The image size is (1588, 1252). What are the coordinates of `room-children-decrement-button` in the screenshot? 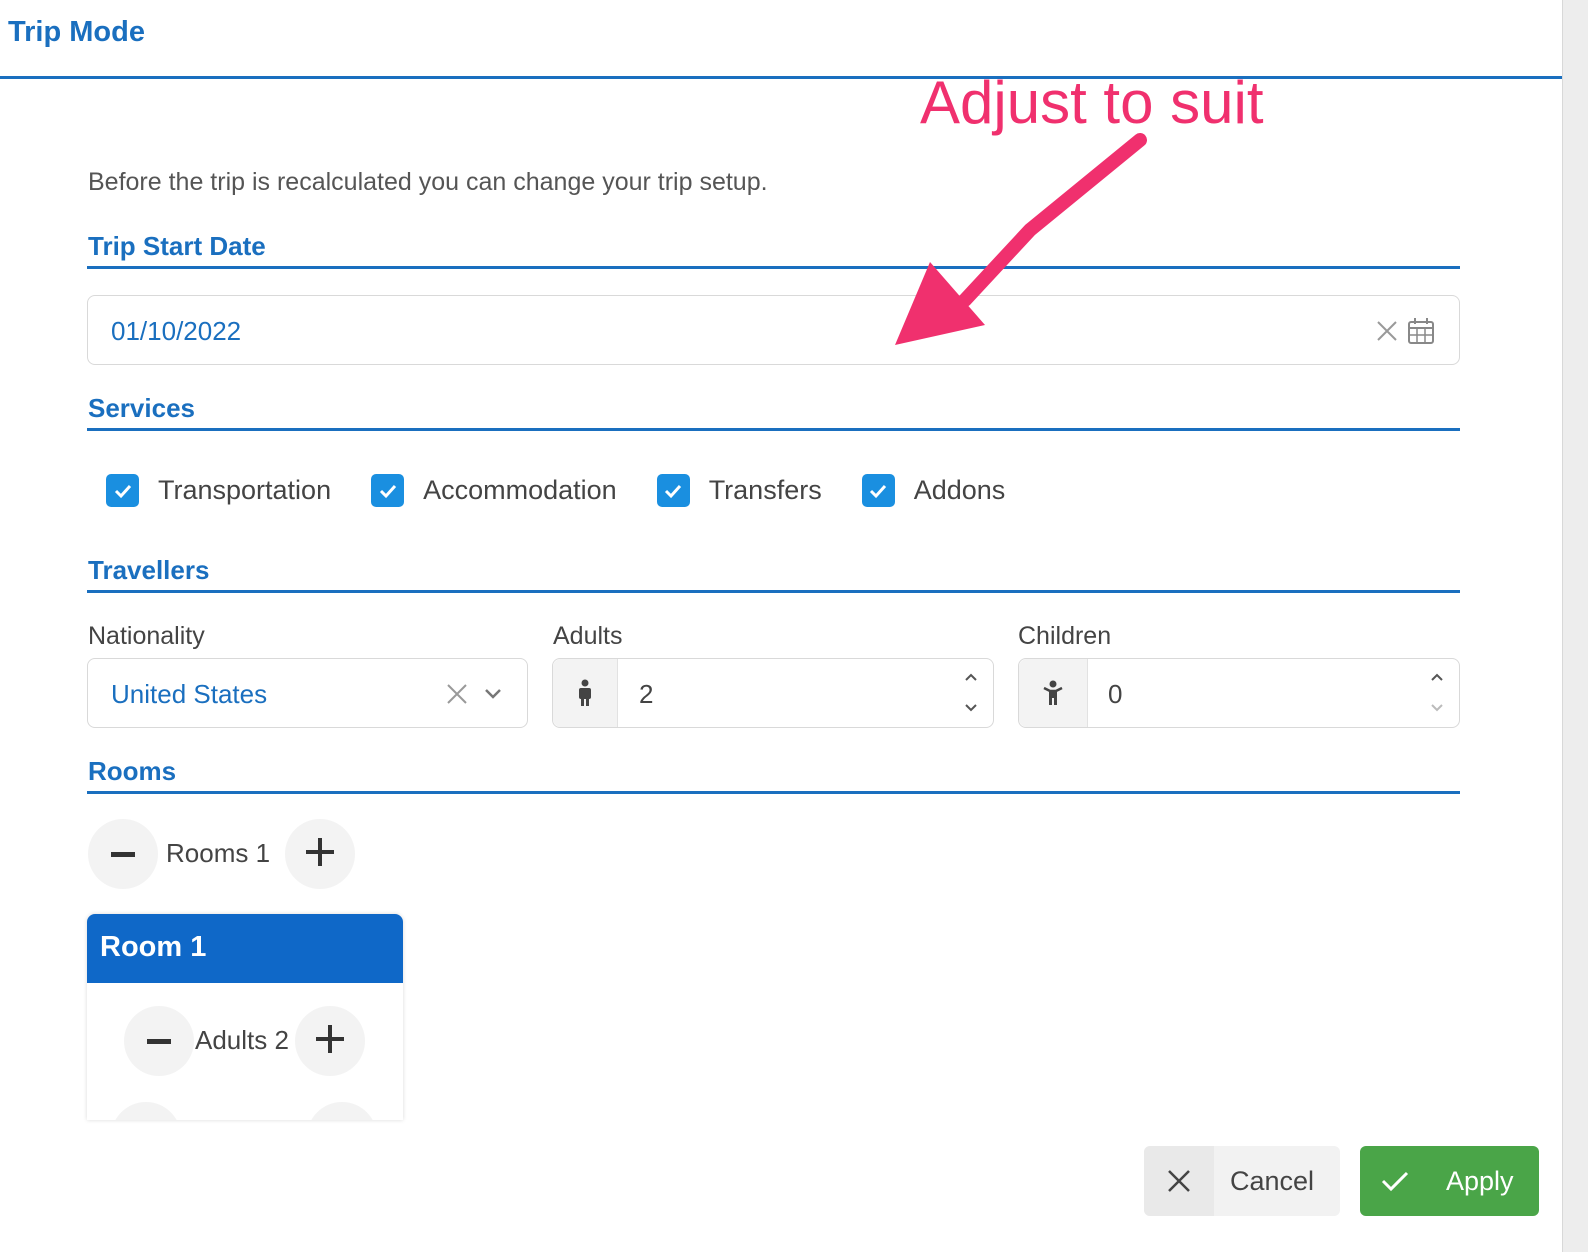 It's located at (146, 1111).